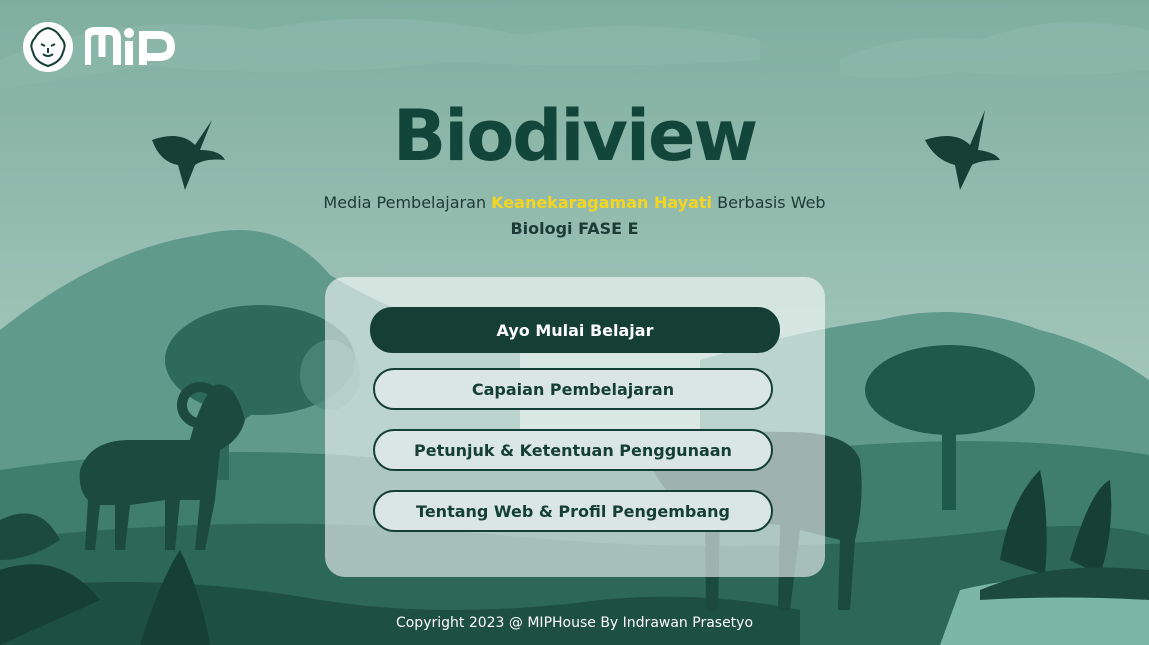 This screenshot has width=1149, height=645. I want to click on start-learning-button: Ayo Mulai Belajar, so click(575, 330).